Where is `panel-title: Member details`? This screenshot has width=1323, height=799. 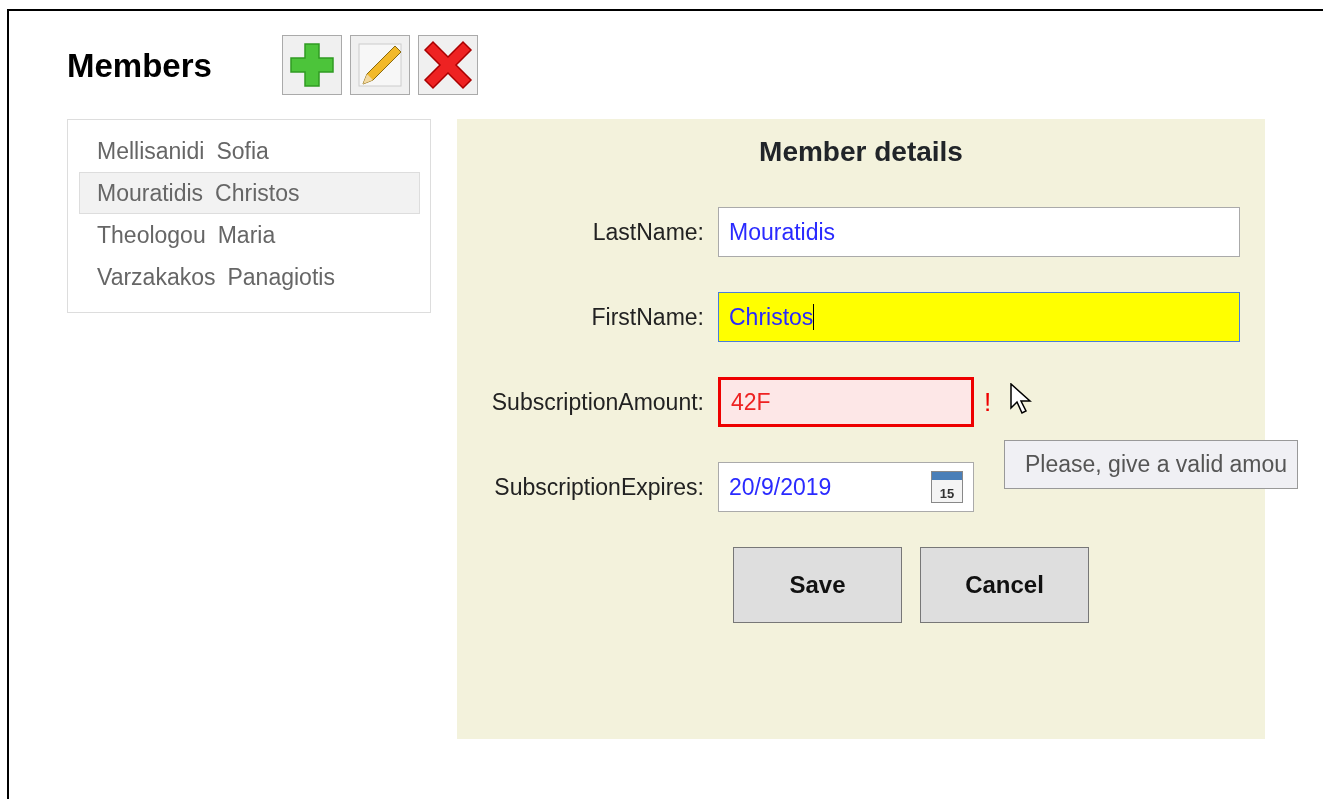 panel-title: Member details is located at coordinates (861, 152).